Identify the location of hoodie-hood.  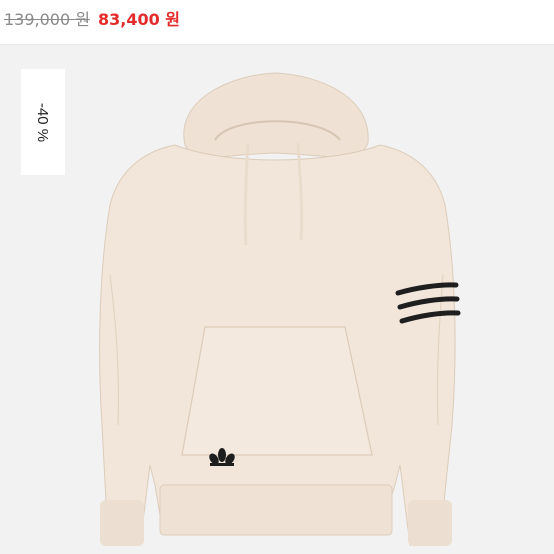
(276, 115).